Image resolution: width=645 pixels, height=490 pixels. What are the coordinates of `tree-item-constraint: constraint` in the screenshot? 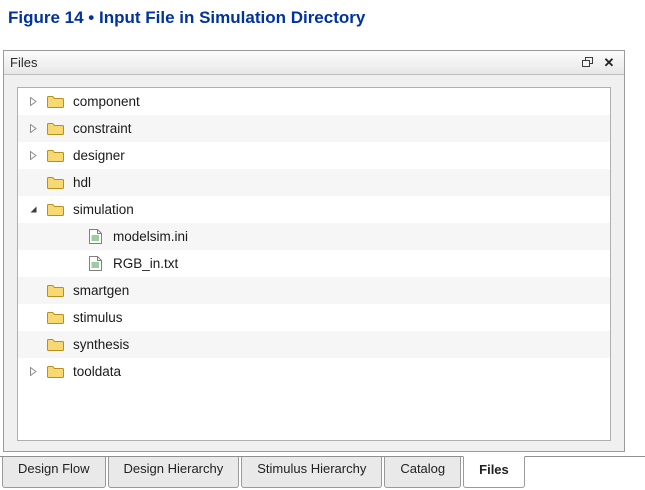 It's located at (314, 128).